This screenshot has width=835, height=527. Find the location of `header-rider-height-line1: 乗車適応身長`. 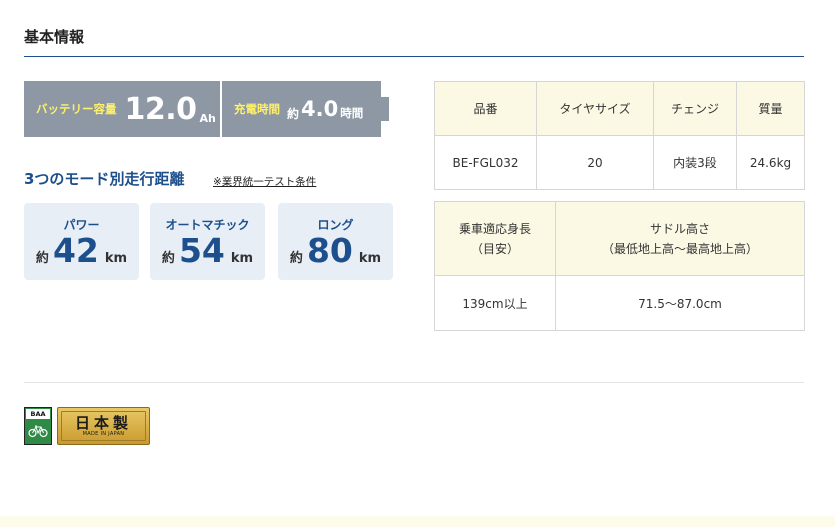

header-rider-height-line1: 乗車適応身長 is located at coordinates (494, 228).